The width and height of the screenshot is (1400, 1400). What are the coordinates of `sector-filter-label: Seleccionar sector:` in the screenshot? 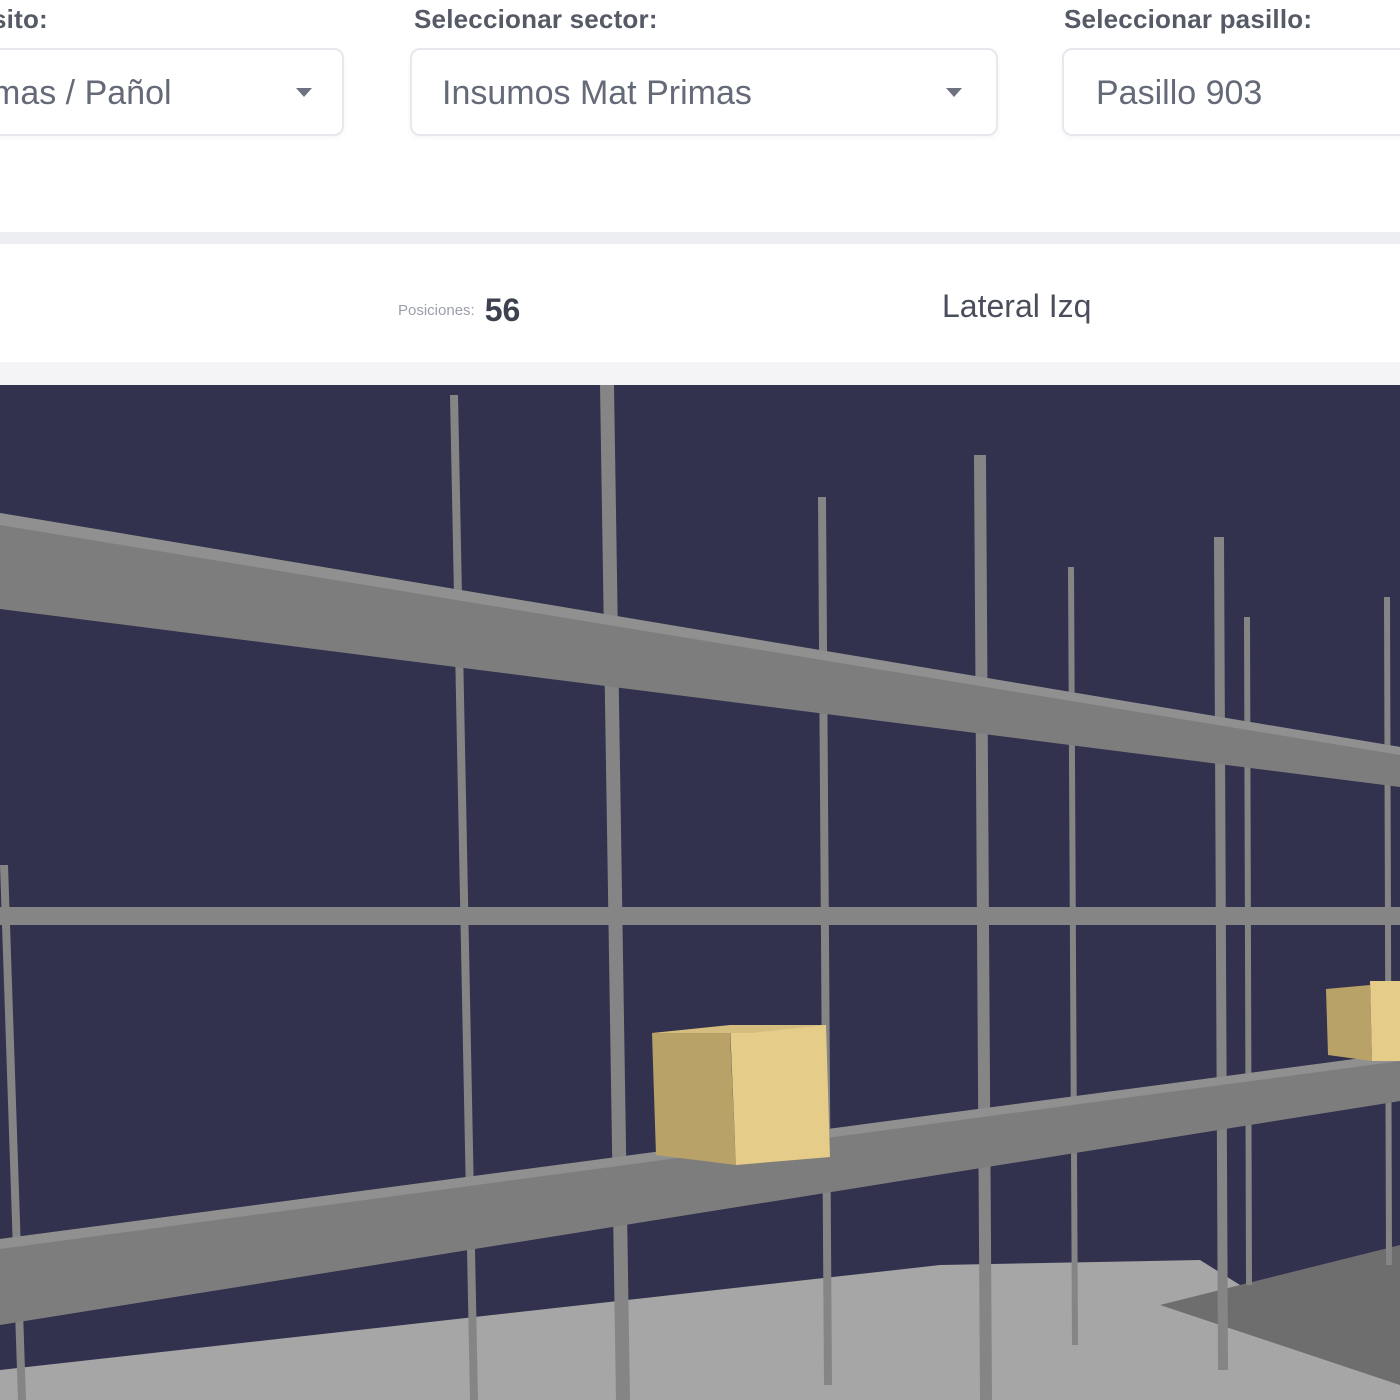 It's located at (536, 19).